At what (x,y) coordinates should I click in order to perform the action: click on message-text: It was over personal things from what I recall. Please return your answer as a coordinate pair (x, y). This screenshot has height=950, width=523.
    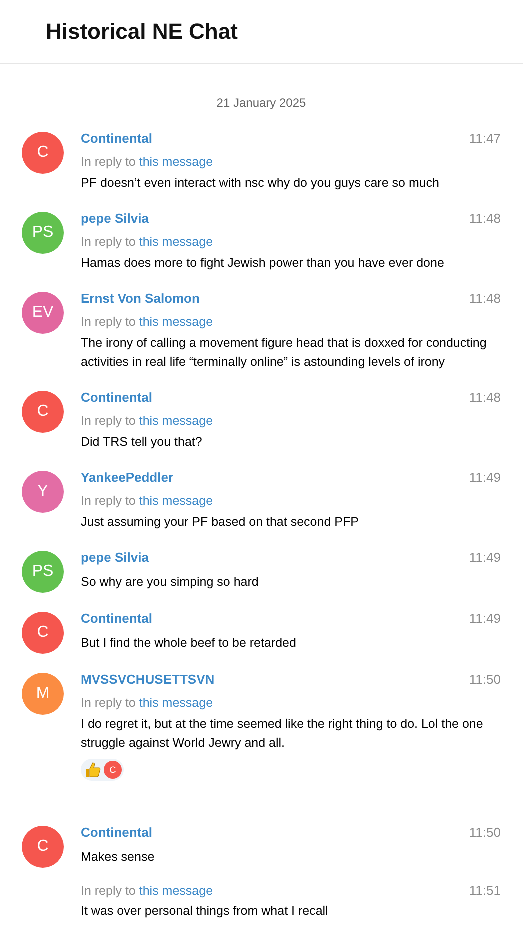
    Looking at the image, I should click on (205, 911).